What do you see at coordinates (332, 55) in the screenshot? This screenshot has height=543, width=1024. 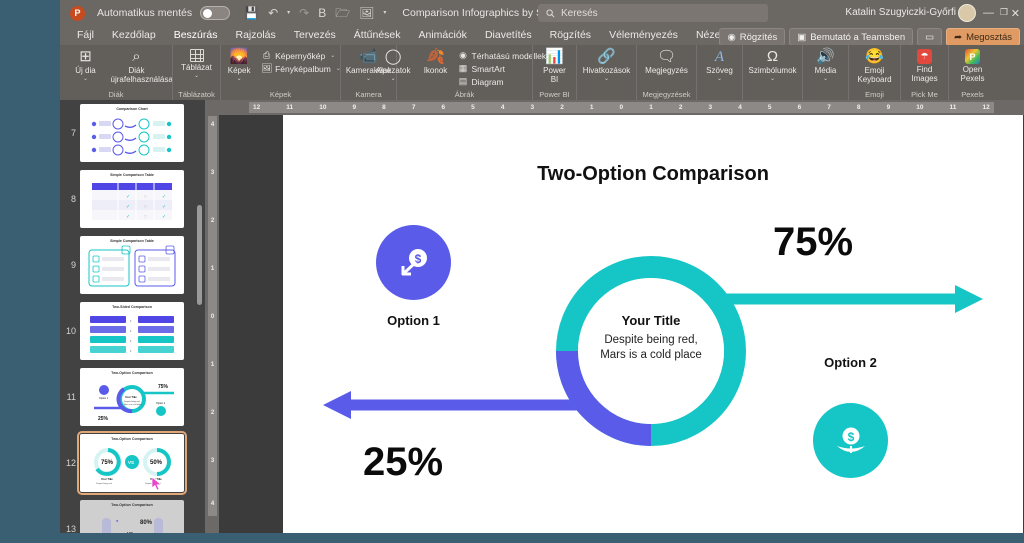 I see `screenshot-caret-icon: ⌄` at bounding box center [332, 55].